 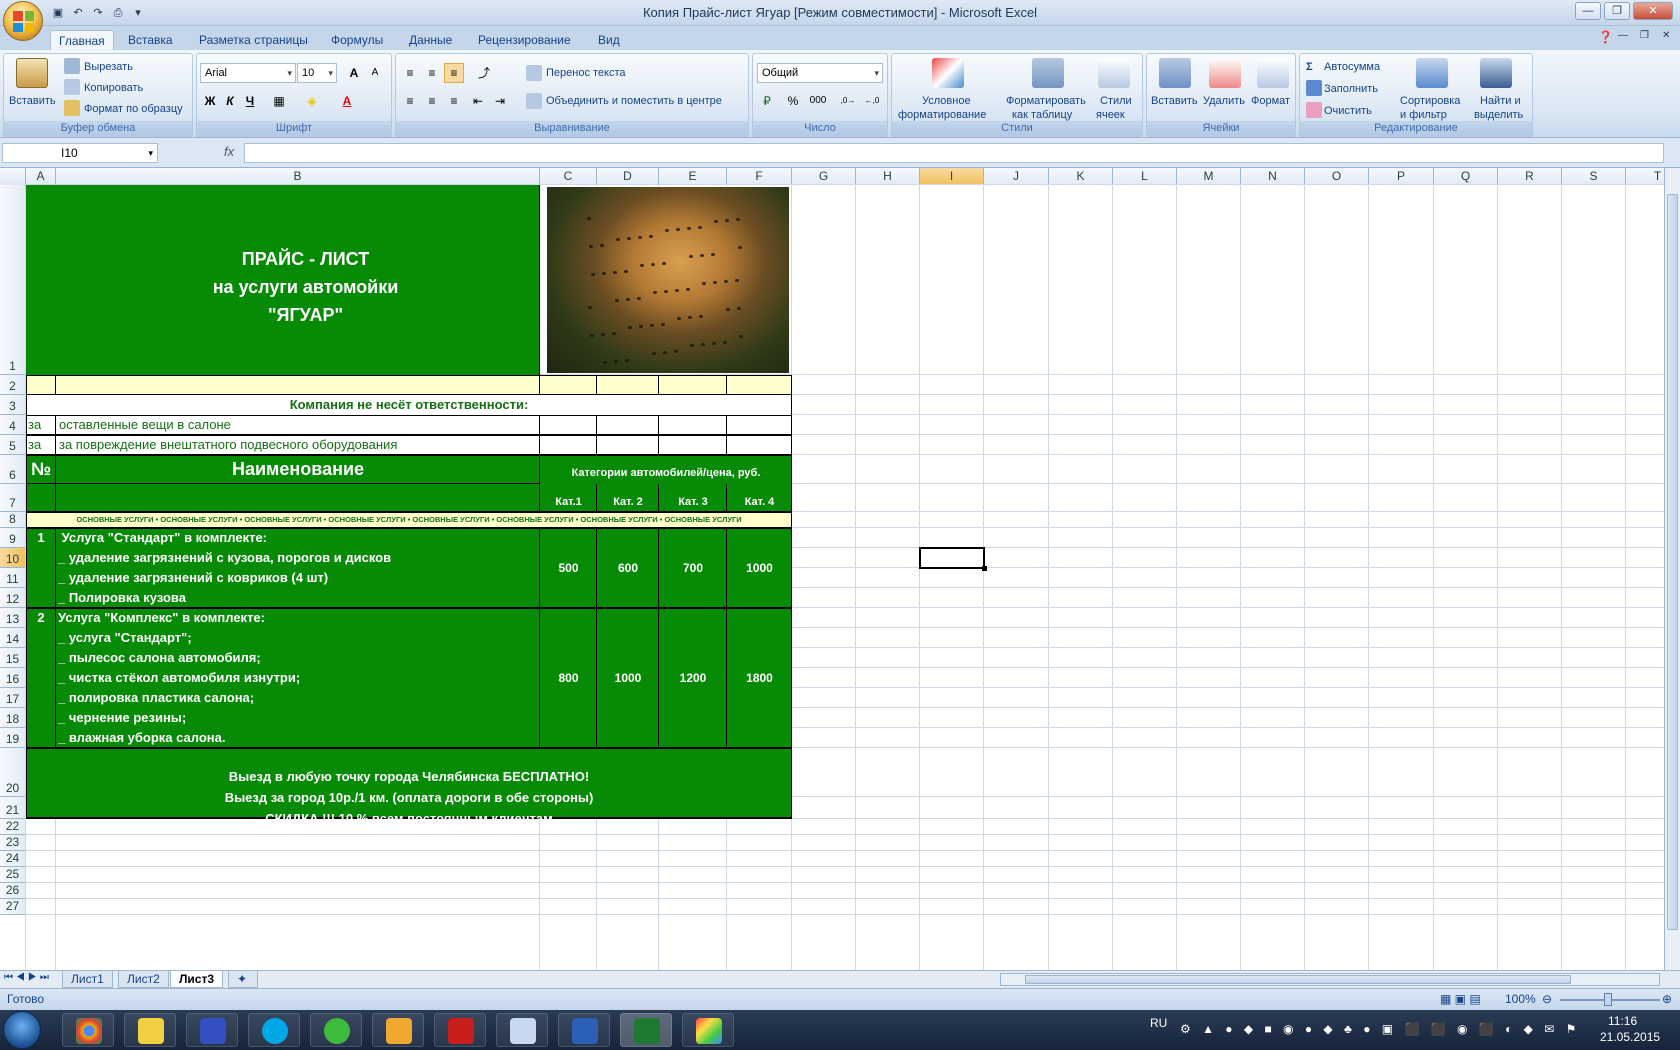 What do you see at coordinates (250, 101) in the screenshot?
I see `underline-icon: Ч` at bounding box center [250, 101].